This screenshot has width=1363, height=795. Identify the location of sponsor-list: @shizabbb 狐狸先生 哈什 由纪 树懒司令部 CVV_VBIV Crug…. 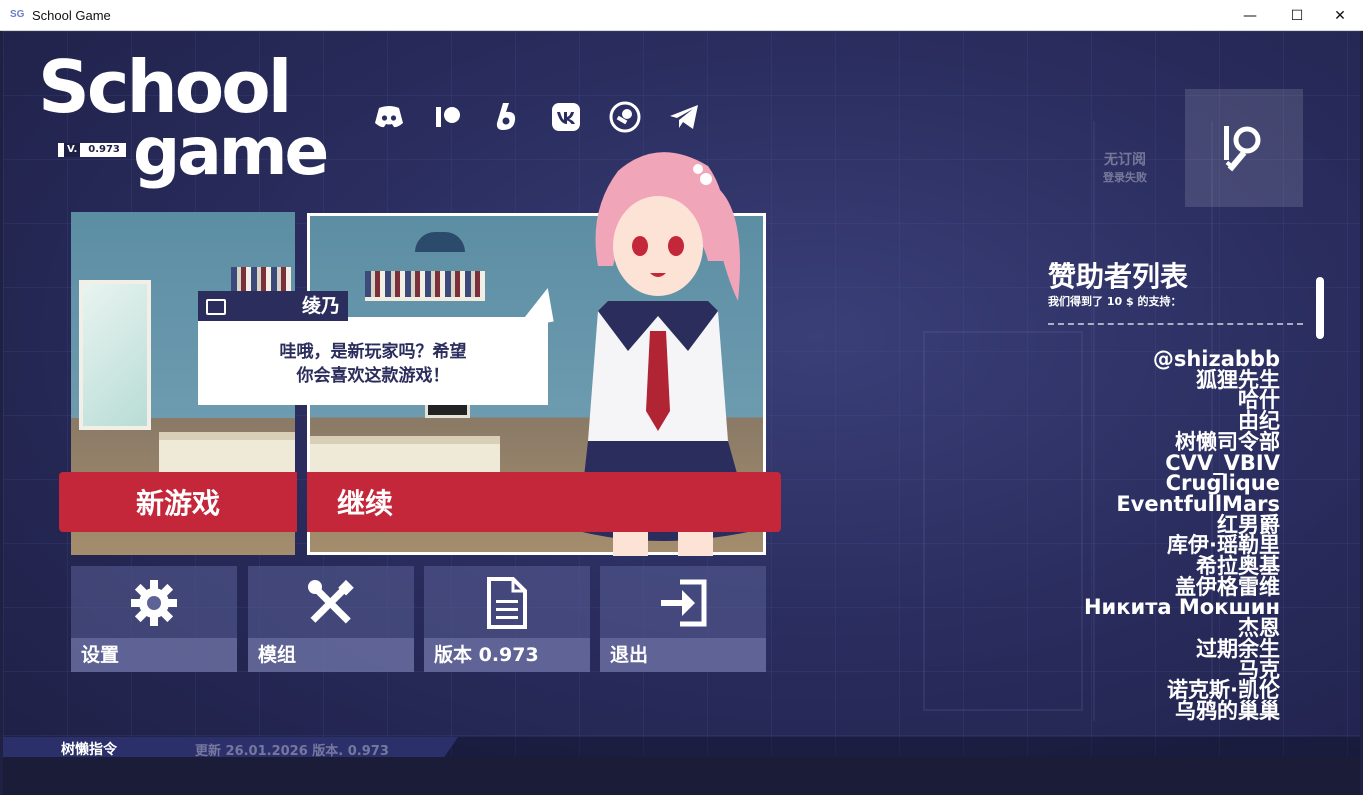
(1164, 535).